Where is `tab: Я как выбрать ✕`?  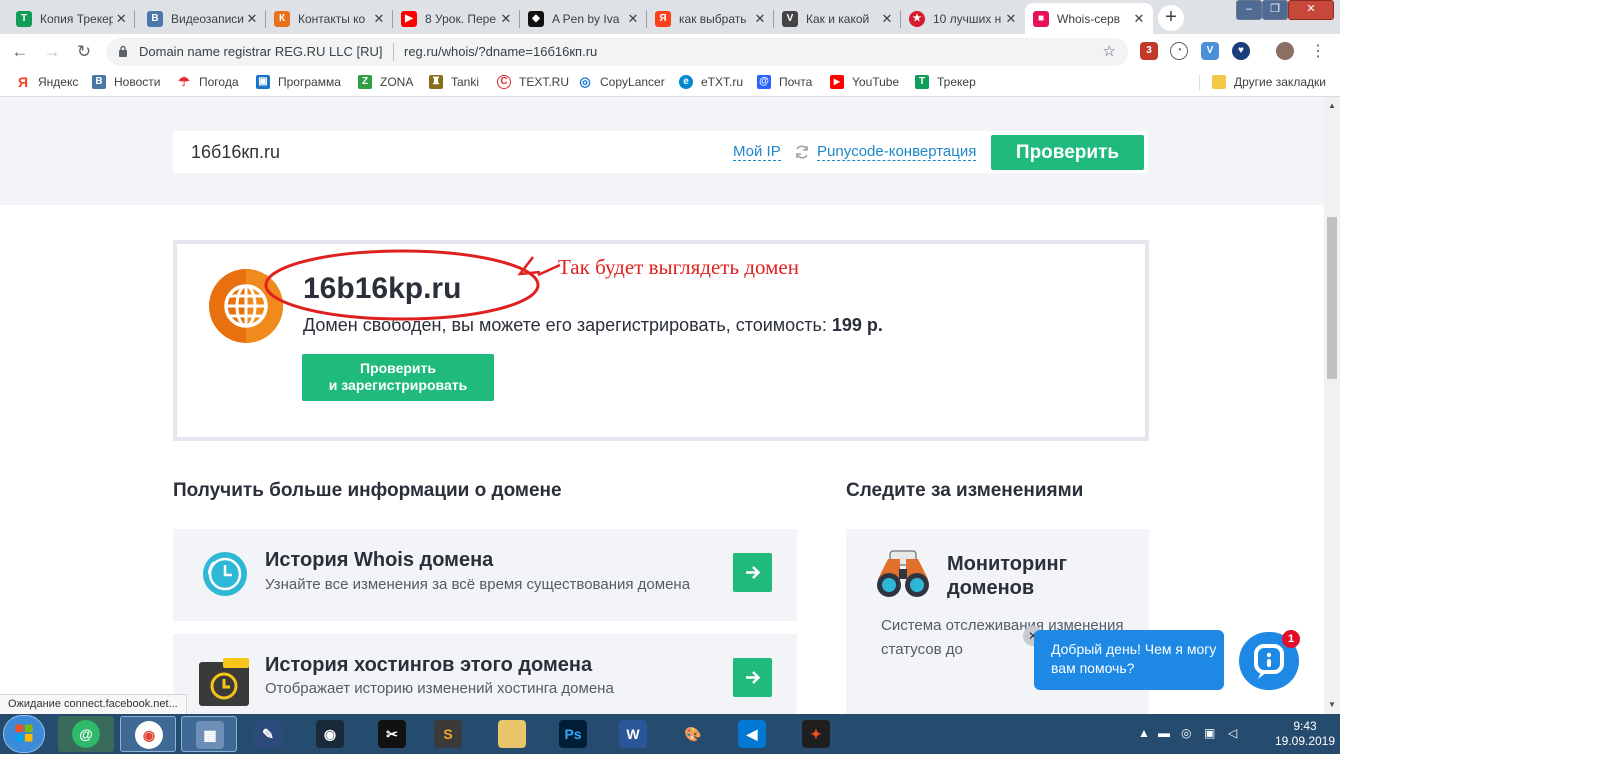
tab: Я как выбрать ✕ is located at coordinates (710, 18).